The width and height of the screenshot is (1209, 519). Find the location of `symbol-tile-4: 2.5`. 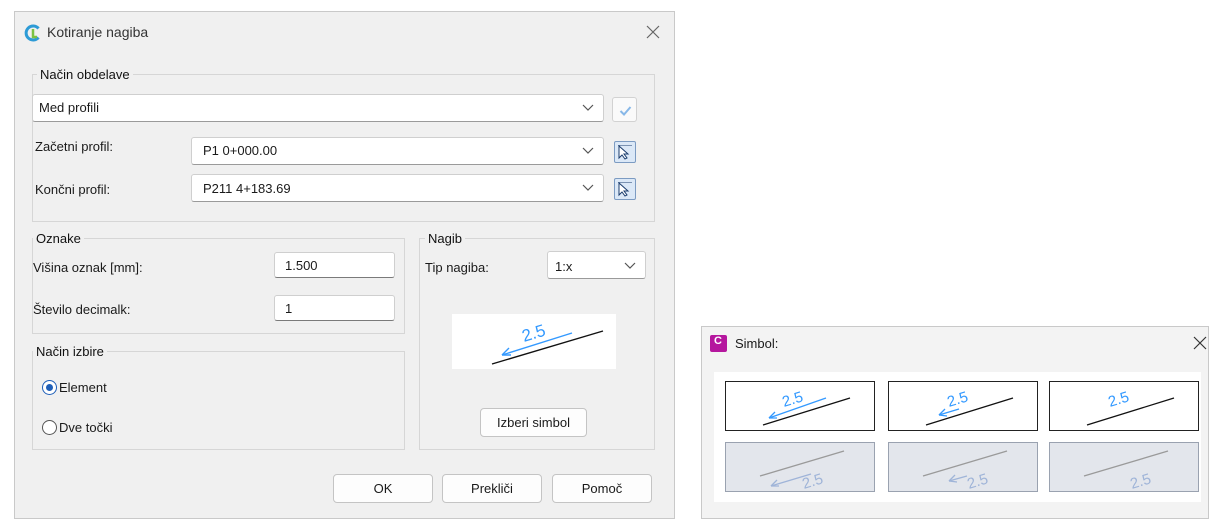

symbol-tile-4: 2.5 is located at coordinates (800, 467).